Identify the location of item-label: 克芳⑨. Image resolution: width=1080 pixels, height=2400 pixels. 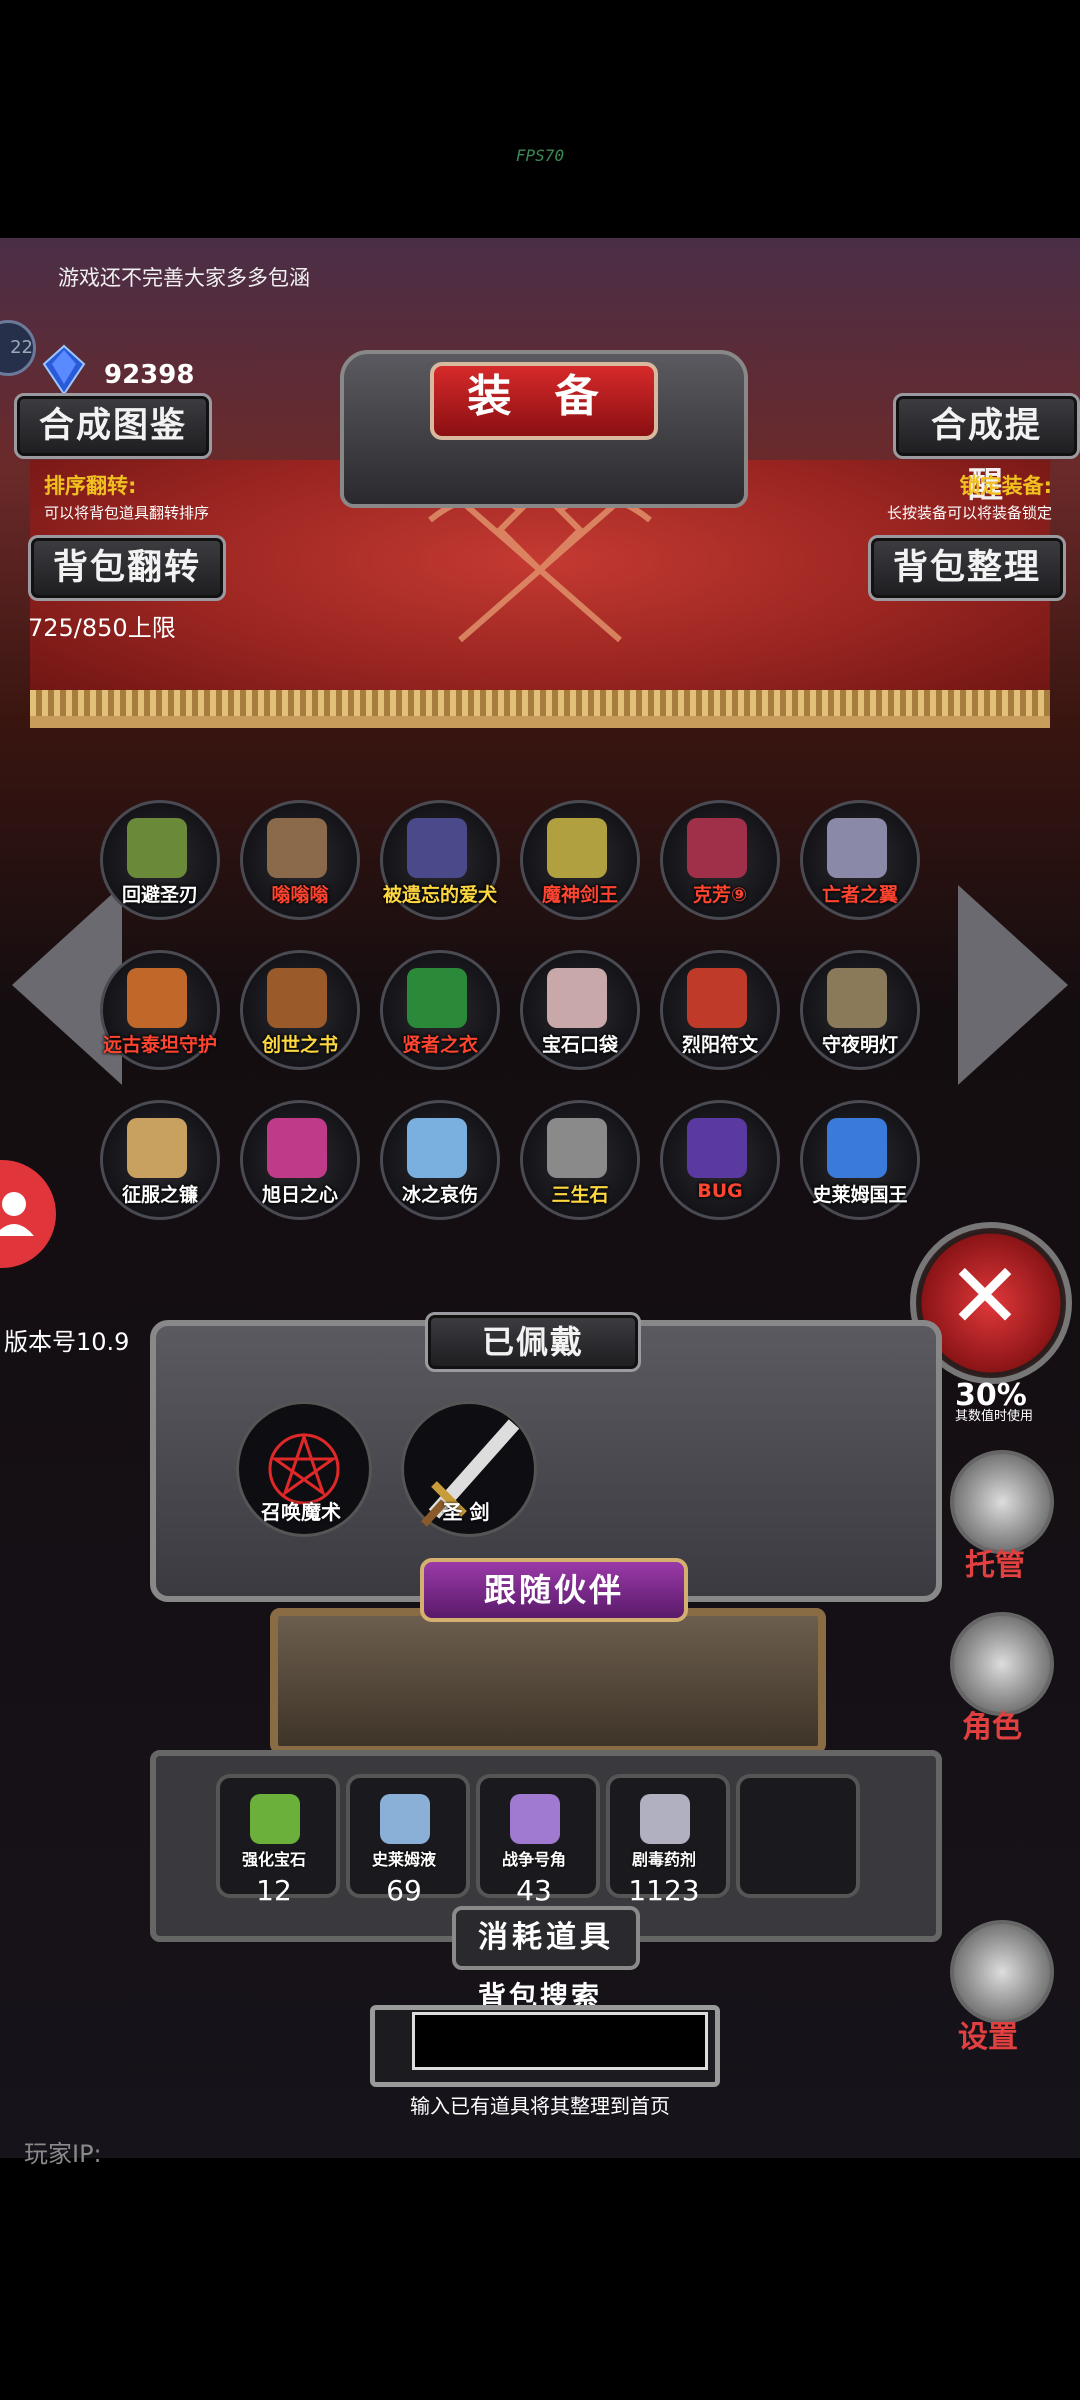
(720, 895).